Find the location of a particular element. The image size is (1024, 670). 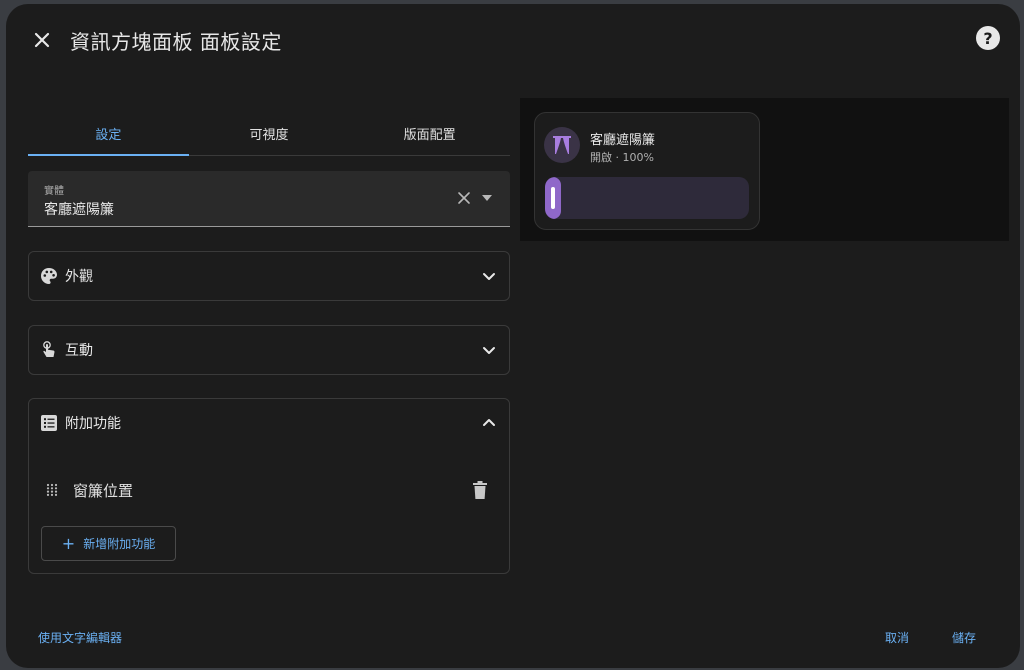

tile-name: 客廳遮陽簾 is located at coordinates (623, 140).